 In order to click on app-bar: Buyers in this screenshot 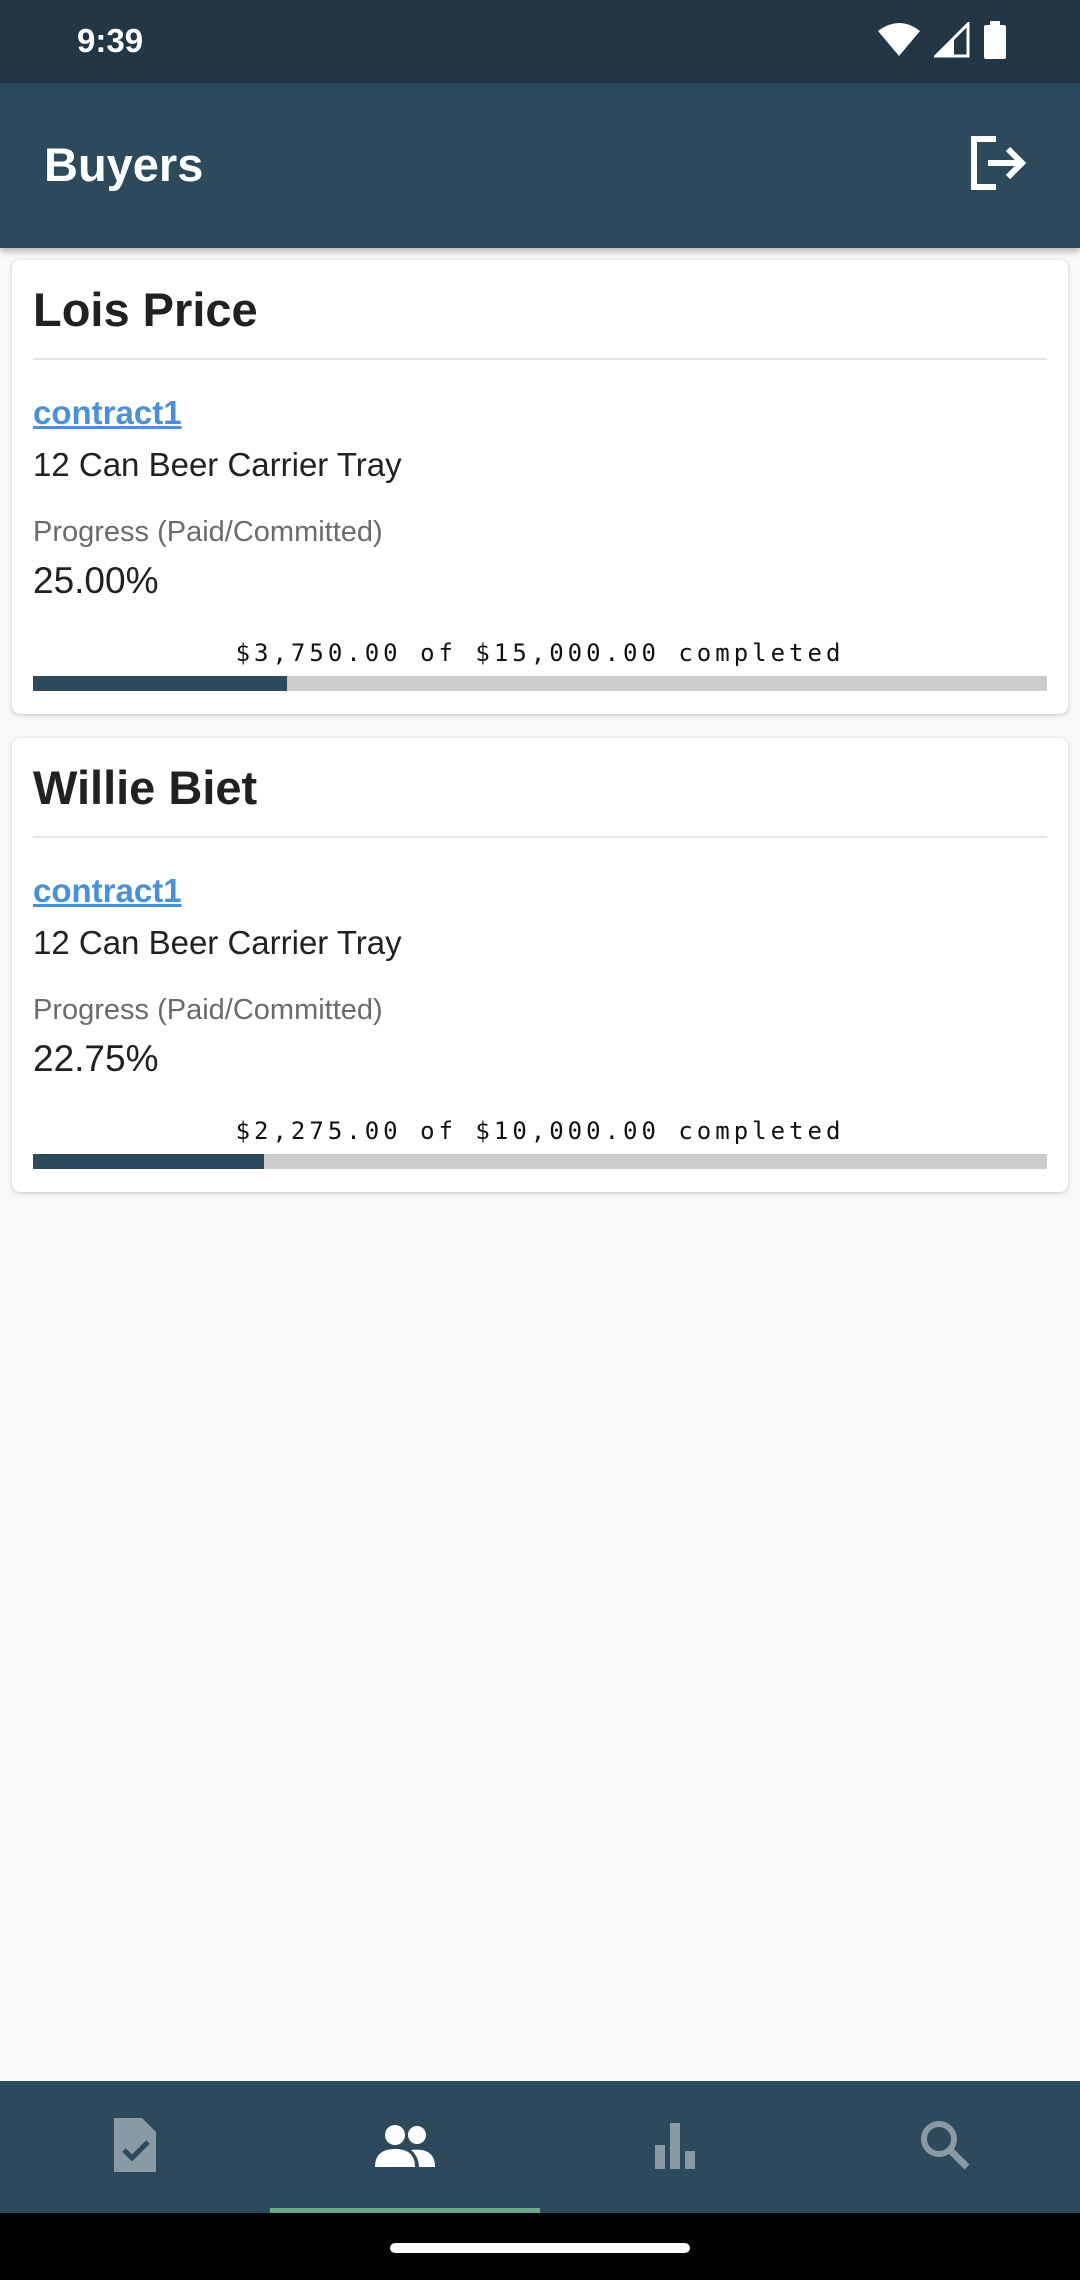, I will do `click(540, 165)`.